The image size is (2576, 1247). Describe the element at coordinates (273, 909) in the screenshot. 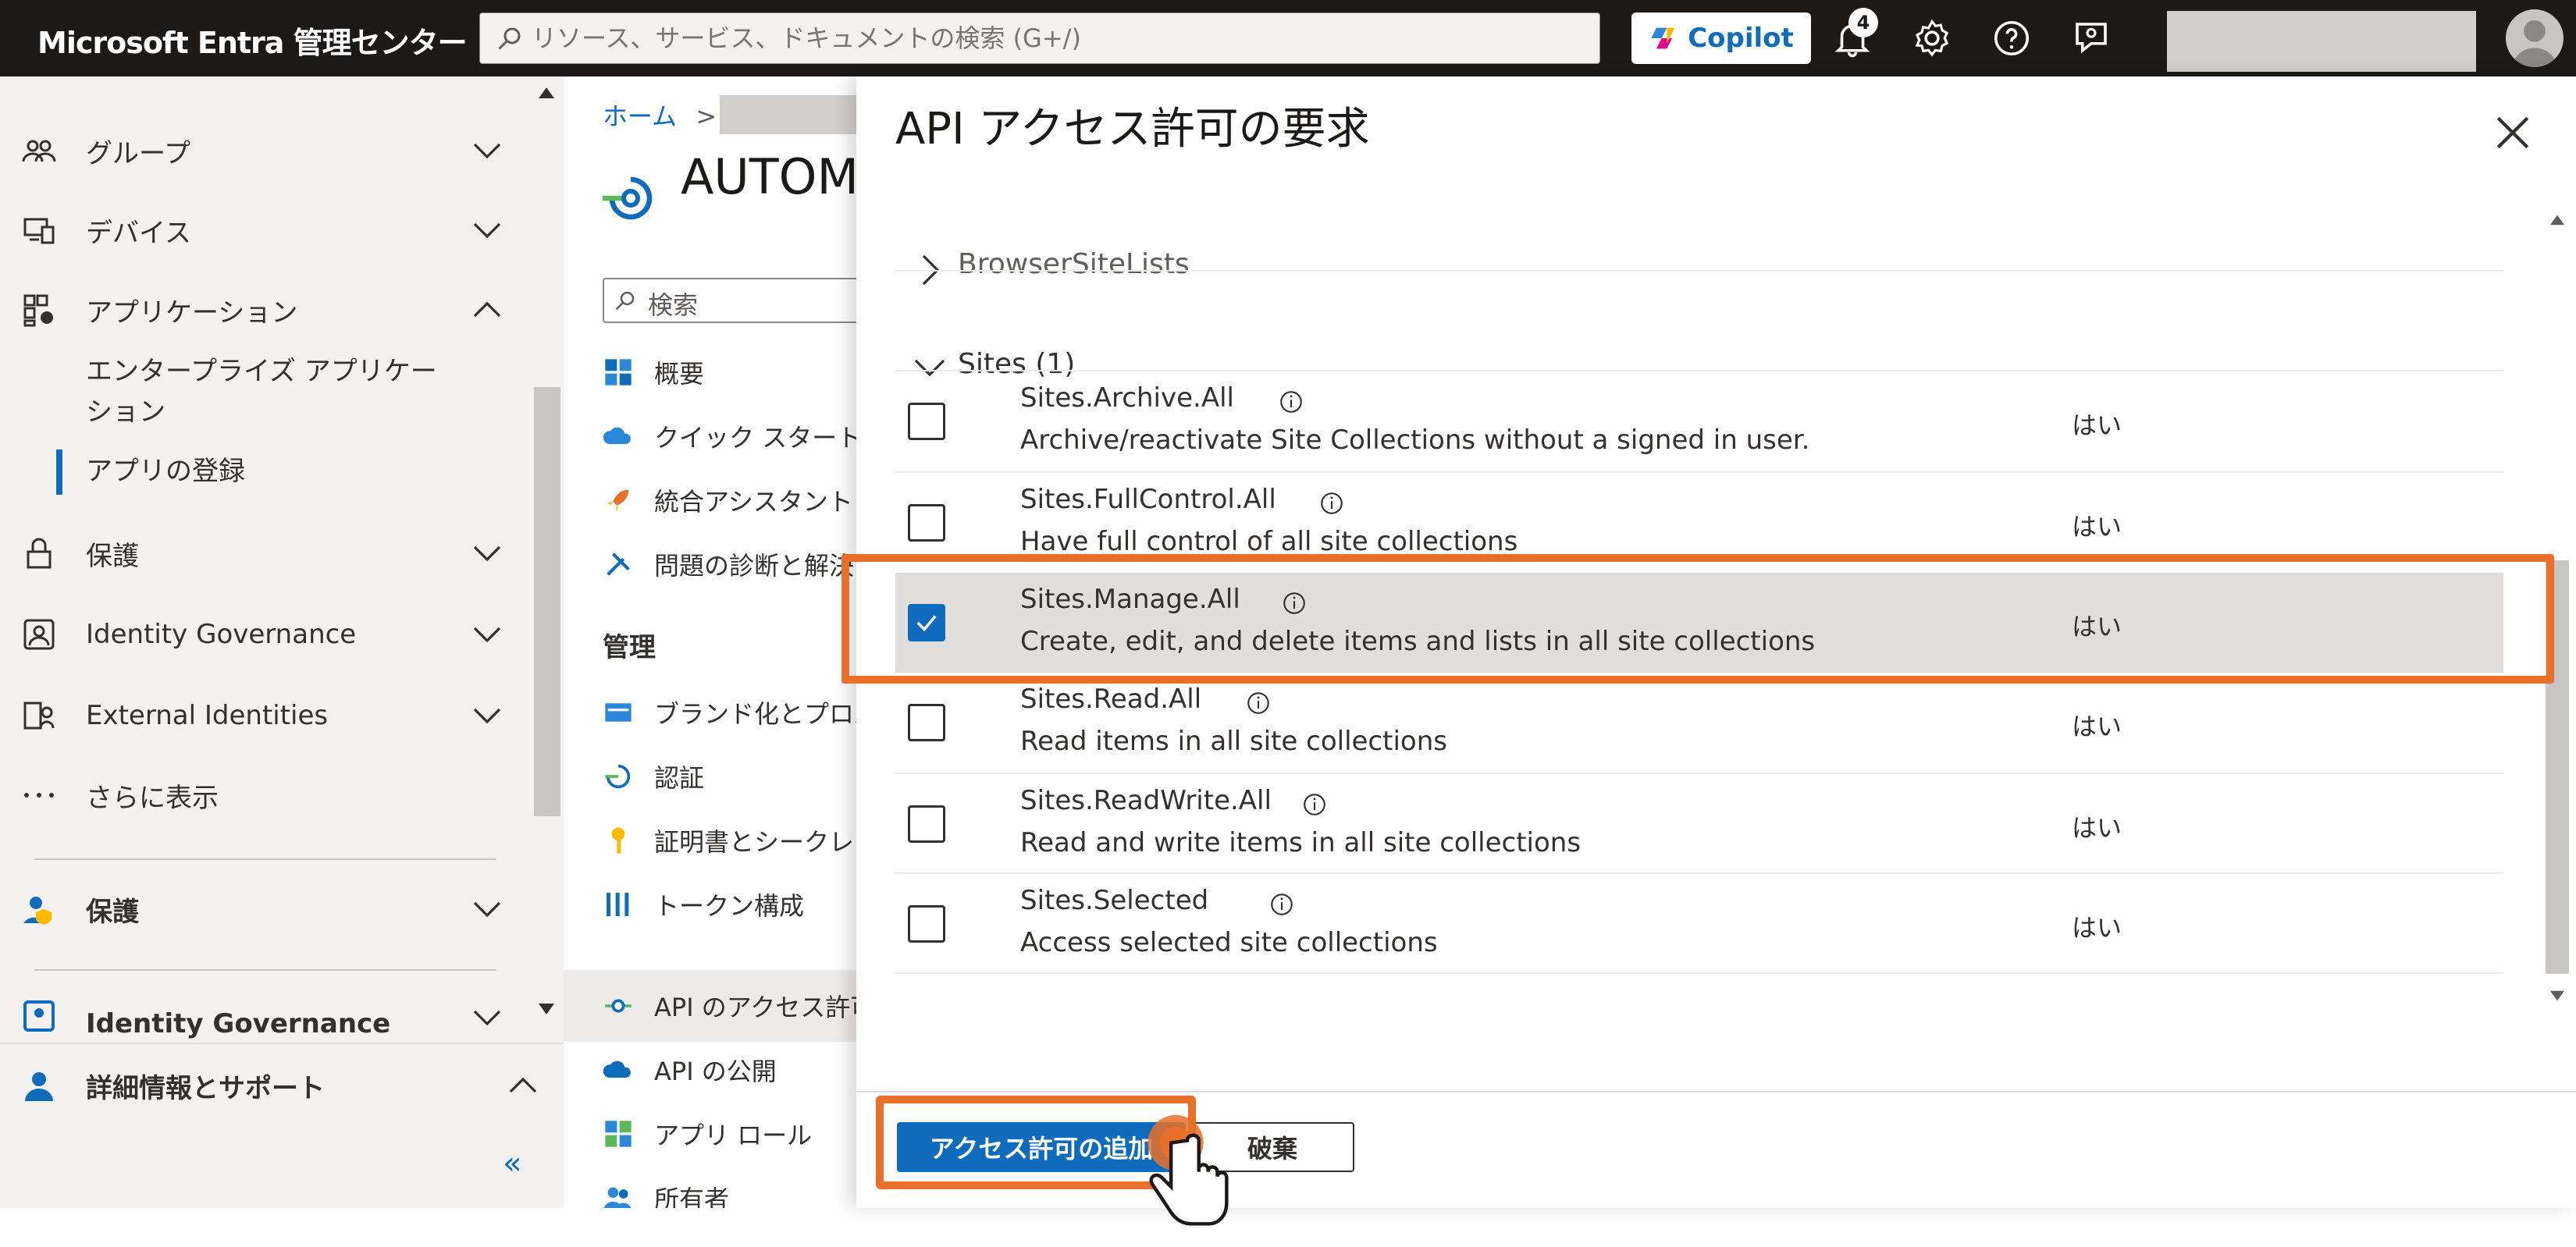

I see `nav-section-protection: 保護` at that location.